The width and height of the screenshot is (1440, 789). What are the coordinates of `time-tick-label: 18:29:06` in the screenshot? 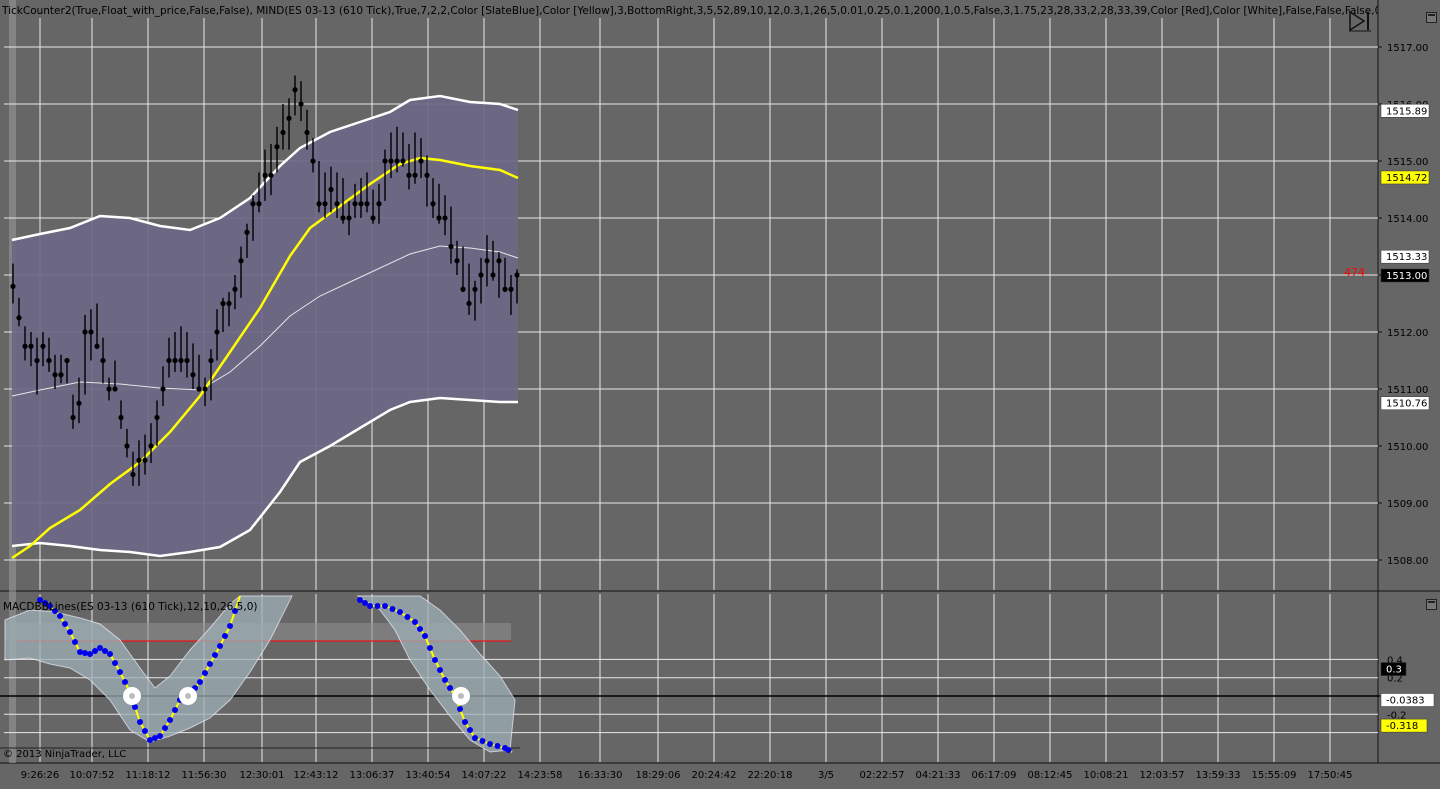 It's located at (658, 775).